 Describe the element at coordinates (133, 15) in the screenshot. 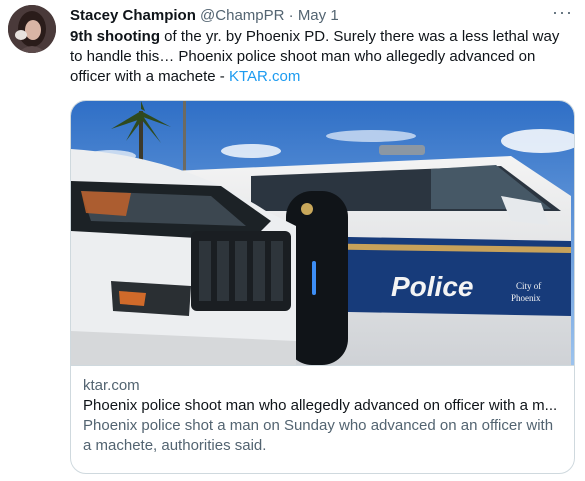

I see `author-name: Stacey Champion` at that location.